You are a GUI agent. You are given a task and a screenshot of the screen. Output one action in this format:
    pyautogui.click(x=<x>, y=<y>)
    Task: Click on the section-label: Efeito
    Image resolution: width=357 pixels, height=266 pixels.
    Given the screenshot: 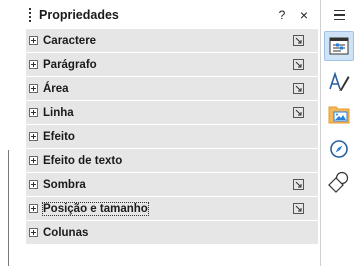 What is the action you would take?
    pyautogui.click(x=59, y=136)
    